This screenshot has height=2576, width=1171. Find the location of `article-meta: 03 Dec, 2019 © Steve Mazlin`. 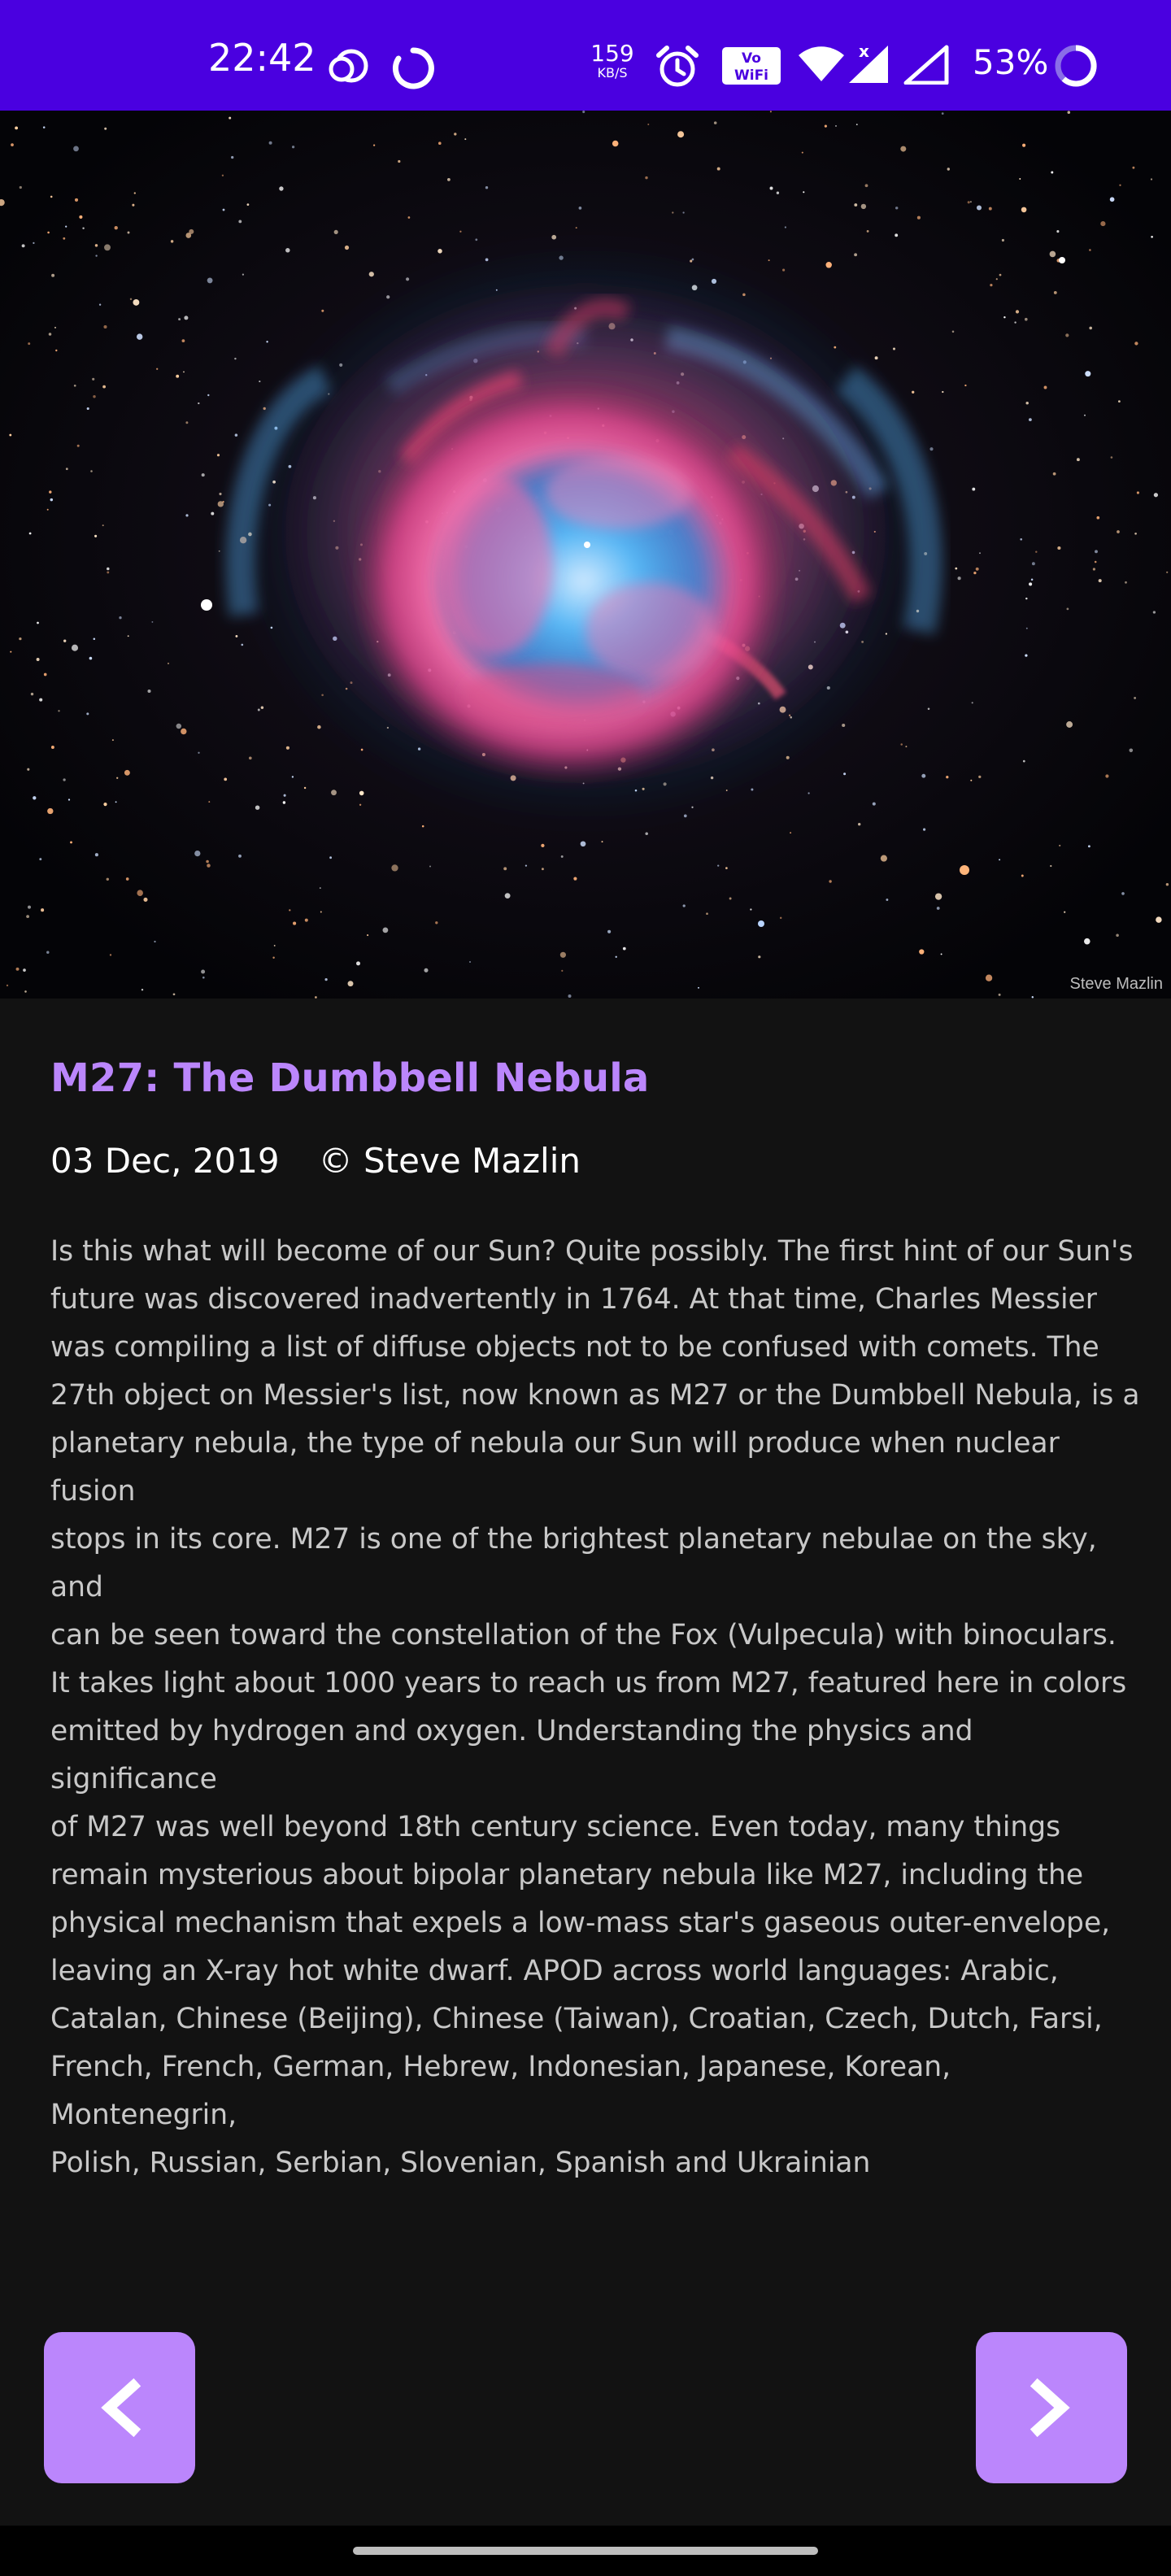

article-meta: 03 Dec, 2019 © Steve Mazlin is located at coordinates (315, 1161).